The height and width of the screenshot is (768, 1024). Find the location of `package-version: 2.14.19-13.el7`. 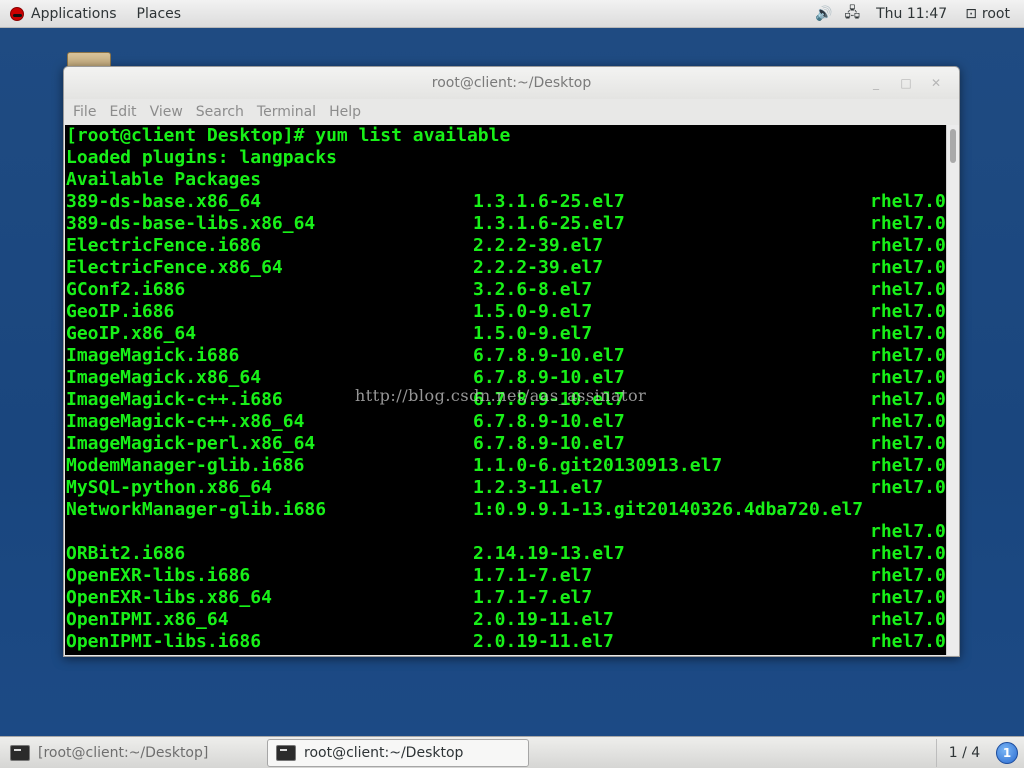

package-version: 2.14.19-13.el7 is located at coordinates (549, 553).